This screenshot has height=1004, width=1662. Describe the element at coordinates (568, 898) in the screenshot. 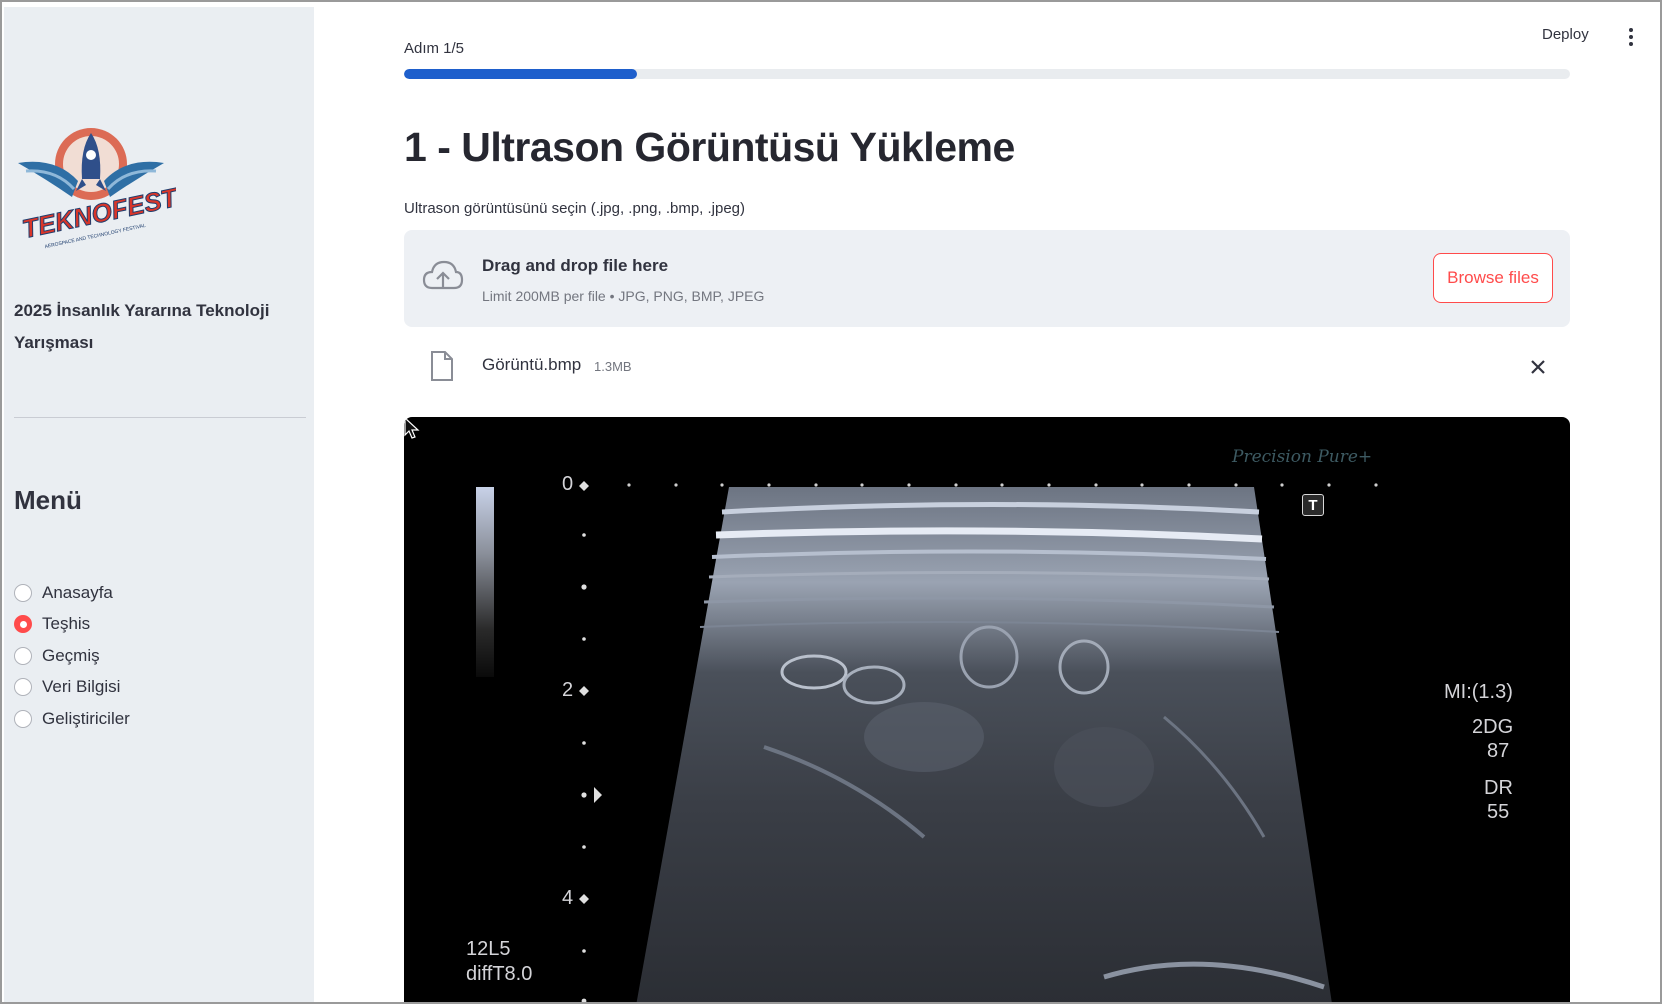

I see `depth-label-4: 4` at that location.